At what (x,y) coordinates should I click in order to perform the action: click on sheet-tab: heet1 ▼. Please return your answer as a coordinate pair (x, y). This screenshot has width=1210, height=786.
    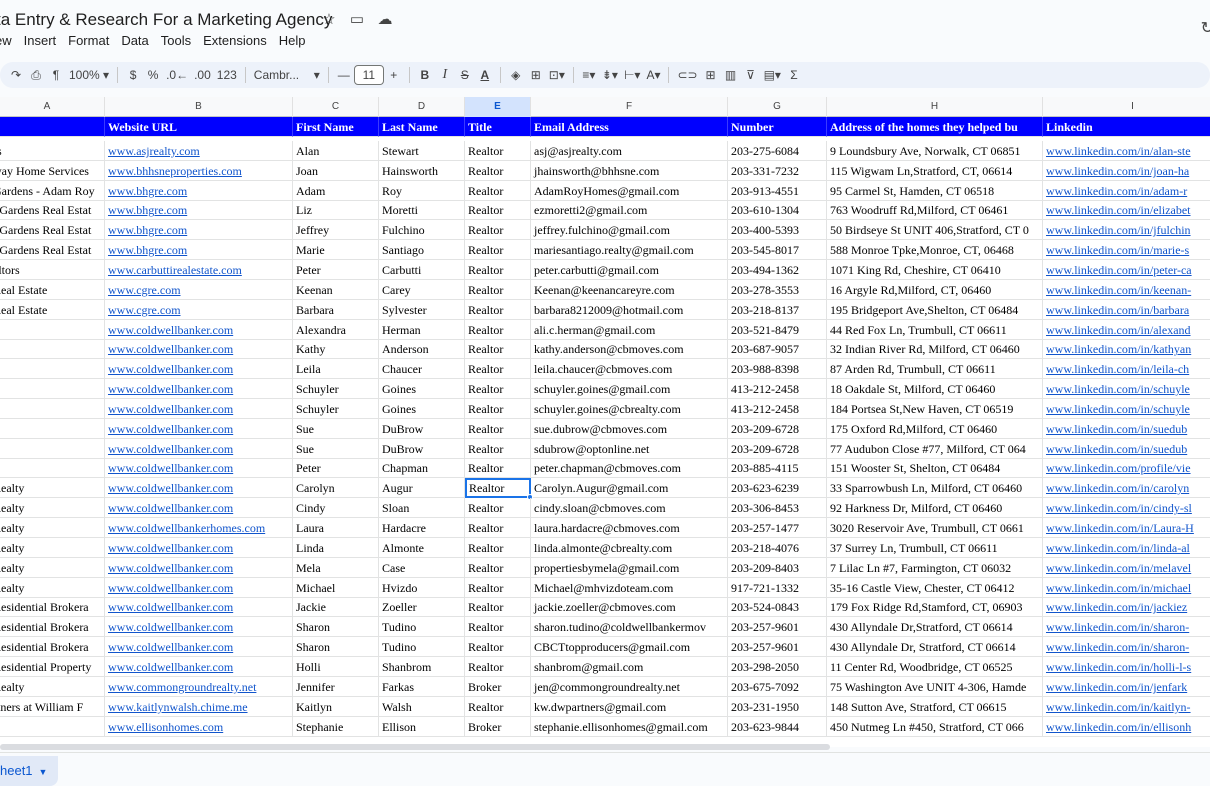
    Looking at the image, I should click on (29, 771).